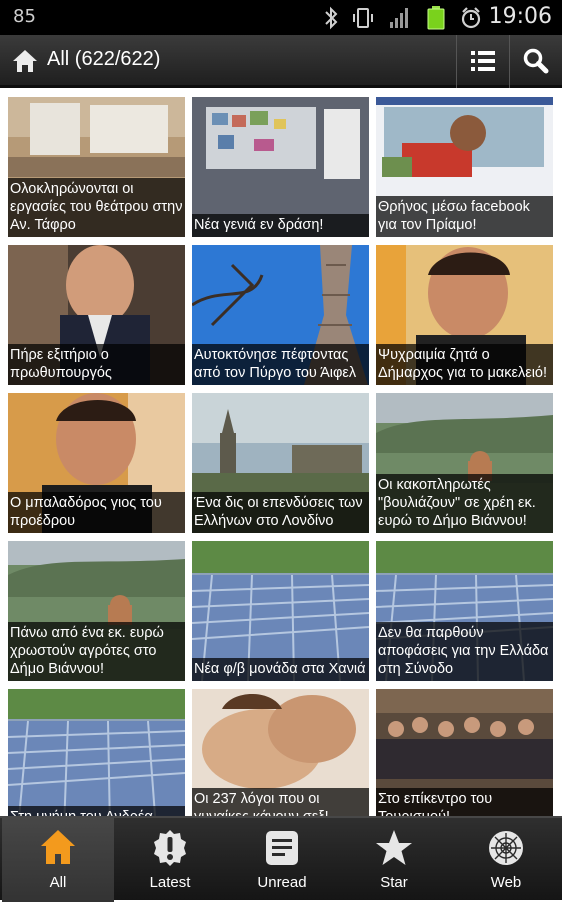 Image resolution: width=562 pixels, height=902 pixels. Describe the element at coordinates (464, 759) in the screenshot. I see `article-tile: Στο επίκεντρο του Τουρισμού!` at that location.